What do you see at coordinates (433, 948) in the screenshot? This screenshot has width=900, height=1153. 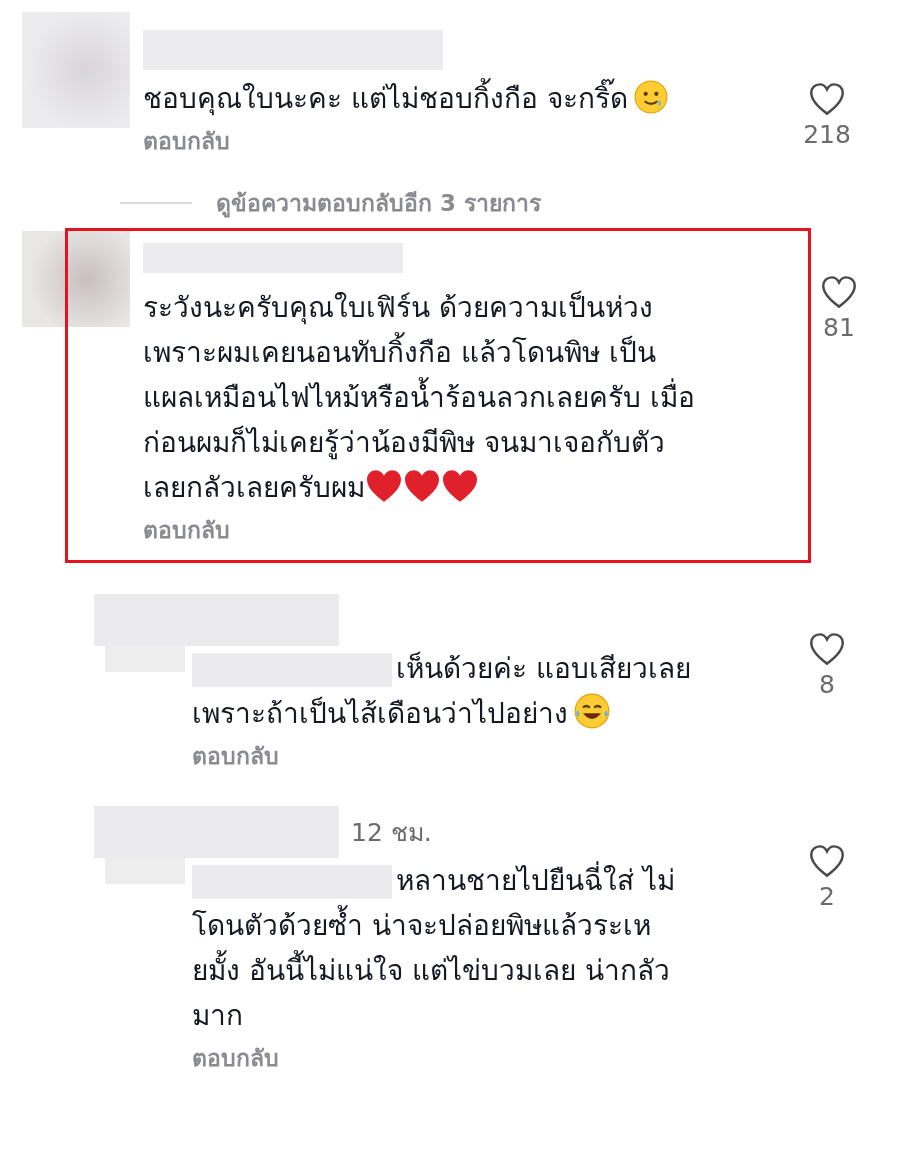 I see `comment-text: หลานชายไปยืนฉี่ใส่ ไม่ โดนตัวด้วยซ้ำ น่าจะปล่อยพิษแล้วระเห ยมั้ง อันนี้ไม่แน่ใจ แต่ไข่บวมเลย น่ากลัว มาก` at bounding box center [433, 948].